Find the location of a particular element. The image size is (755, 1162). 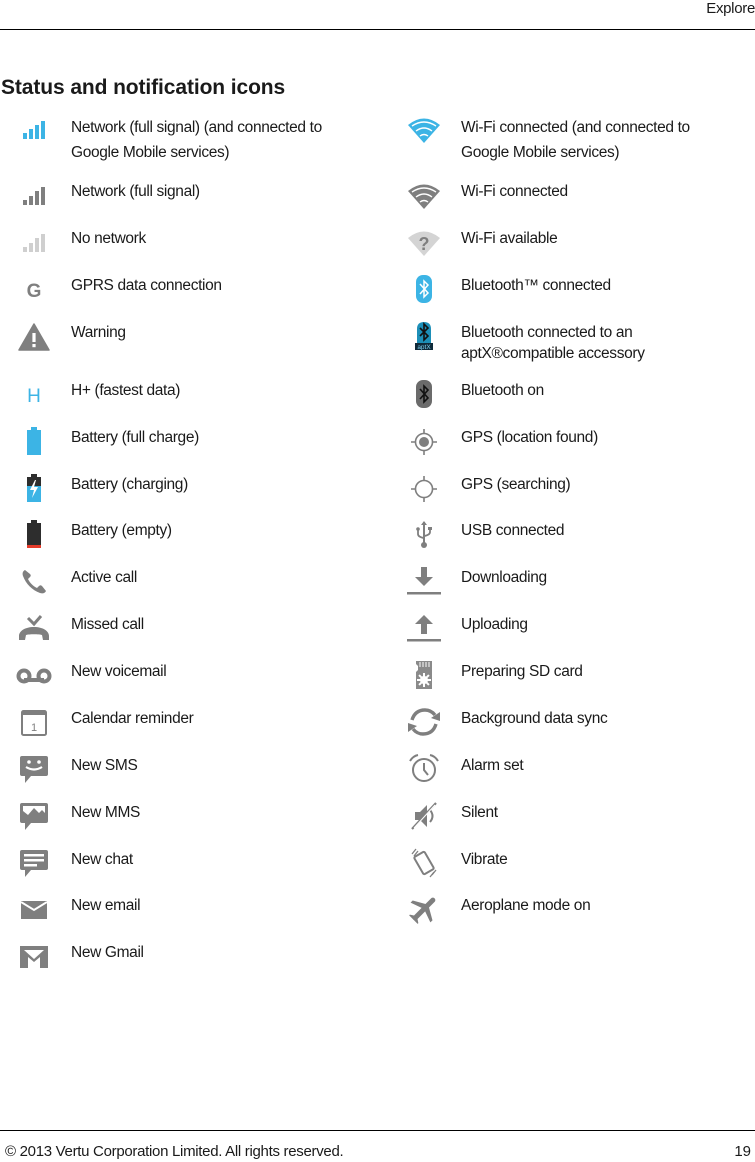

sd-card-icon is located at coordinates (424, 675).